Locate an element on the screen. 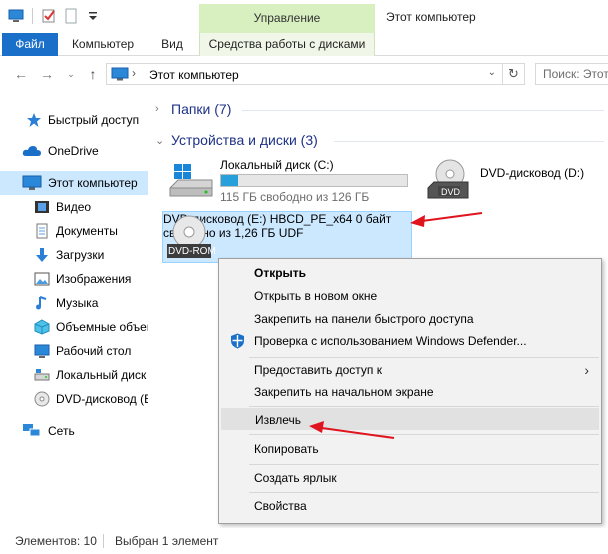  drive-d-badge: DVD is located at coordinates (451, 192).